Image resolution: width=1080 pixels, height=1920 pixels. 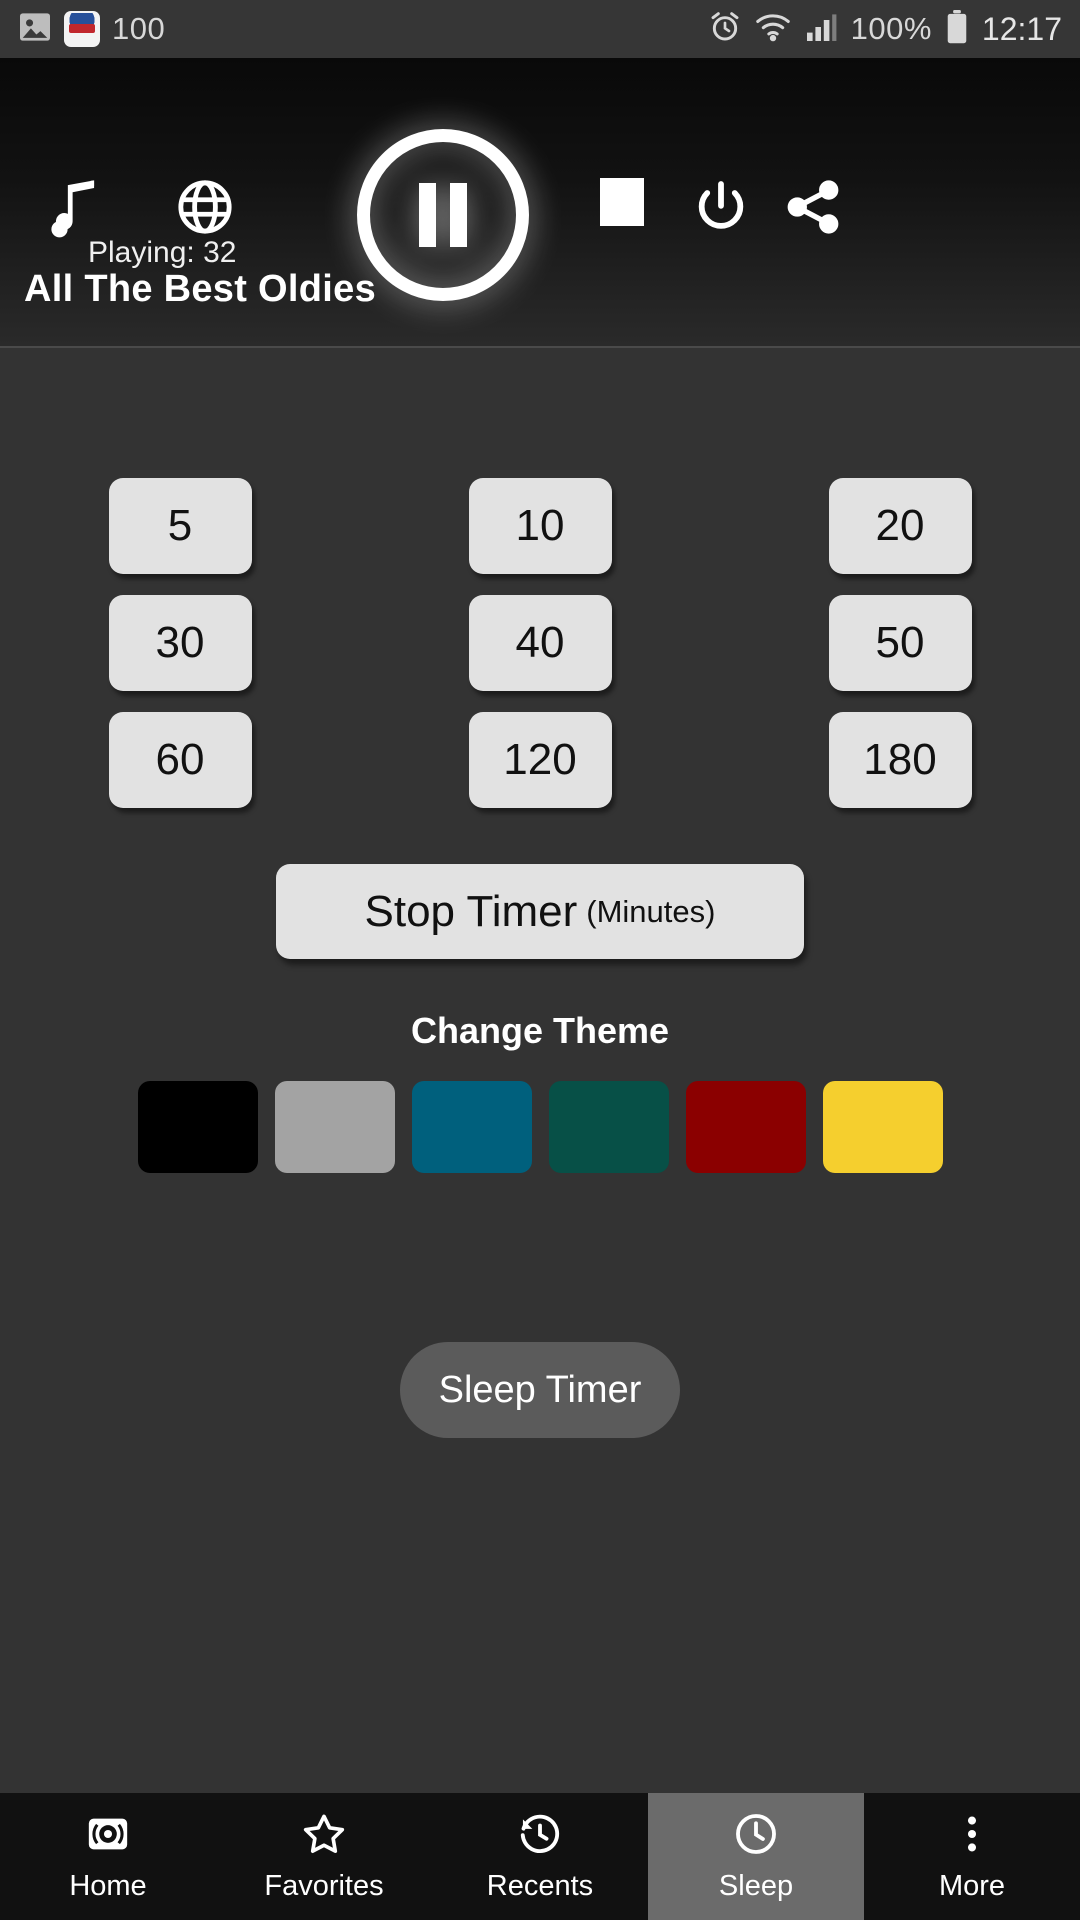 I want to click on nav-item-favorites: Favorites, so click(x=324, y=1856).